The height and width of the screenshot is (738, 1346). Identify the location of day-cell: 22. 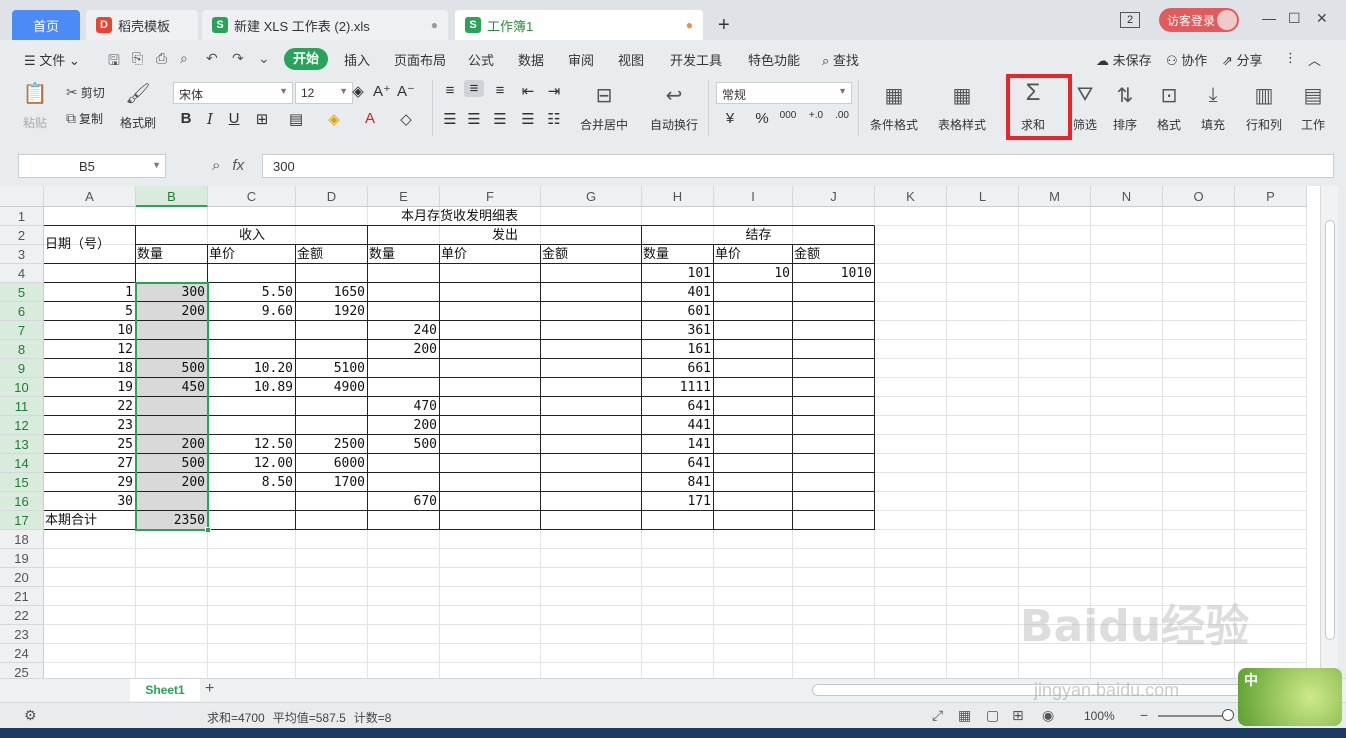
(90, 406).